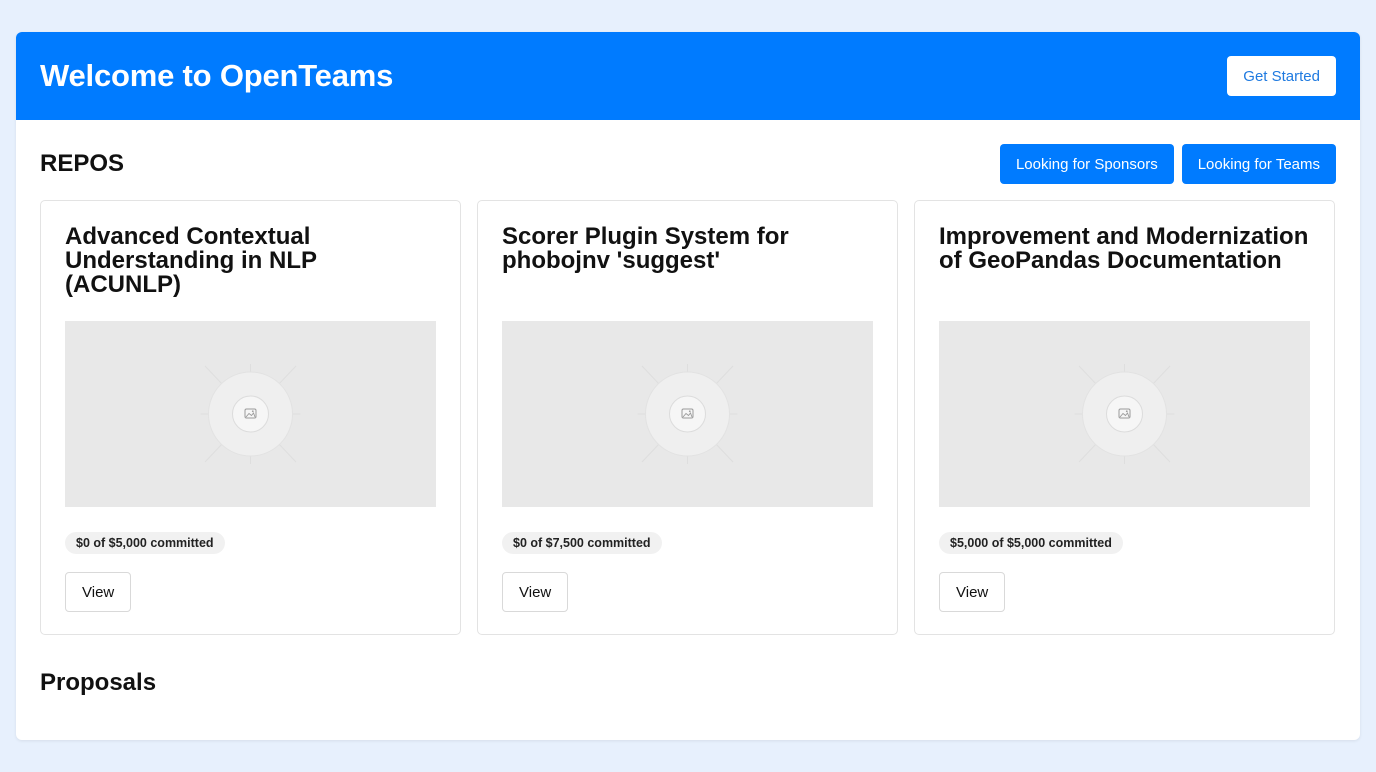 Image resolution: width=1376 pixels, height=772 pixels. What do you see at coordinates (98, 682) in the screenshot?
I see `proposals-heading: Proposals` at bounding box center [98, 682].